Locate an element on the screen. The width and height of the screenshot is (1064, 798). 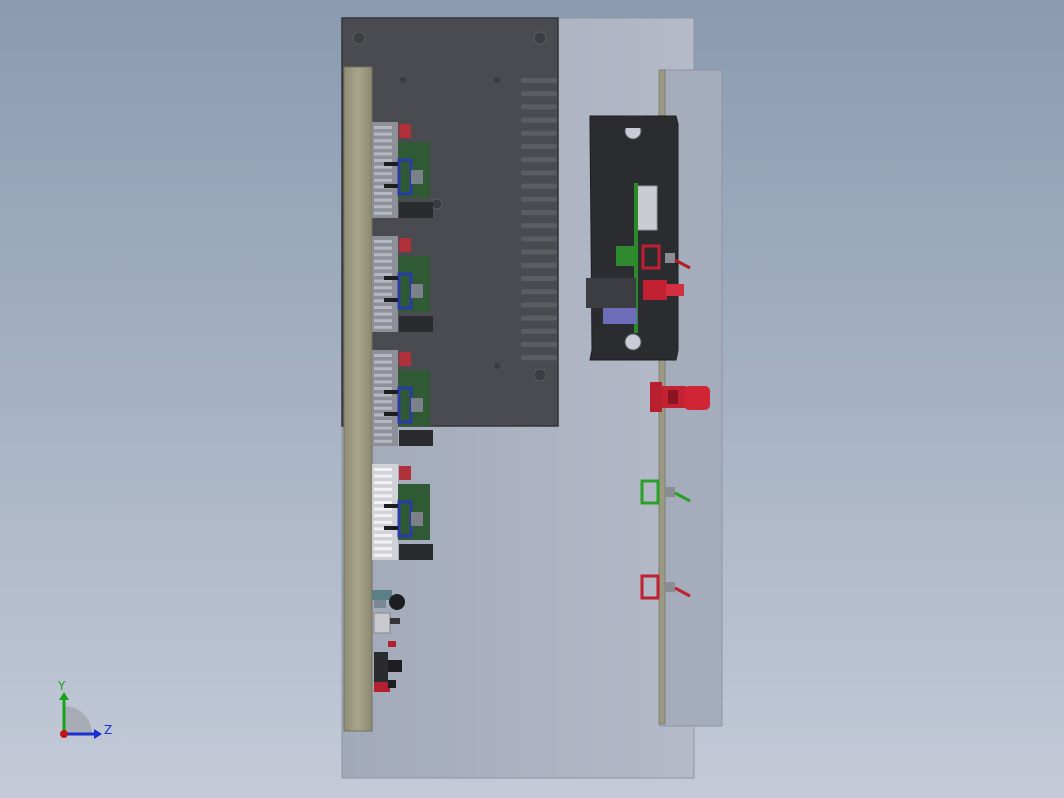
din-rail is located at coordinates (358, 399).